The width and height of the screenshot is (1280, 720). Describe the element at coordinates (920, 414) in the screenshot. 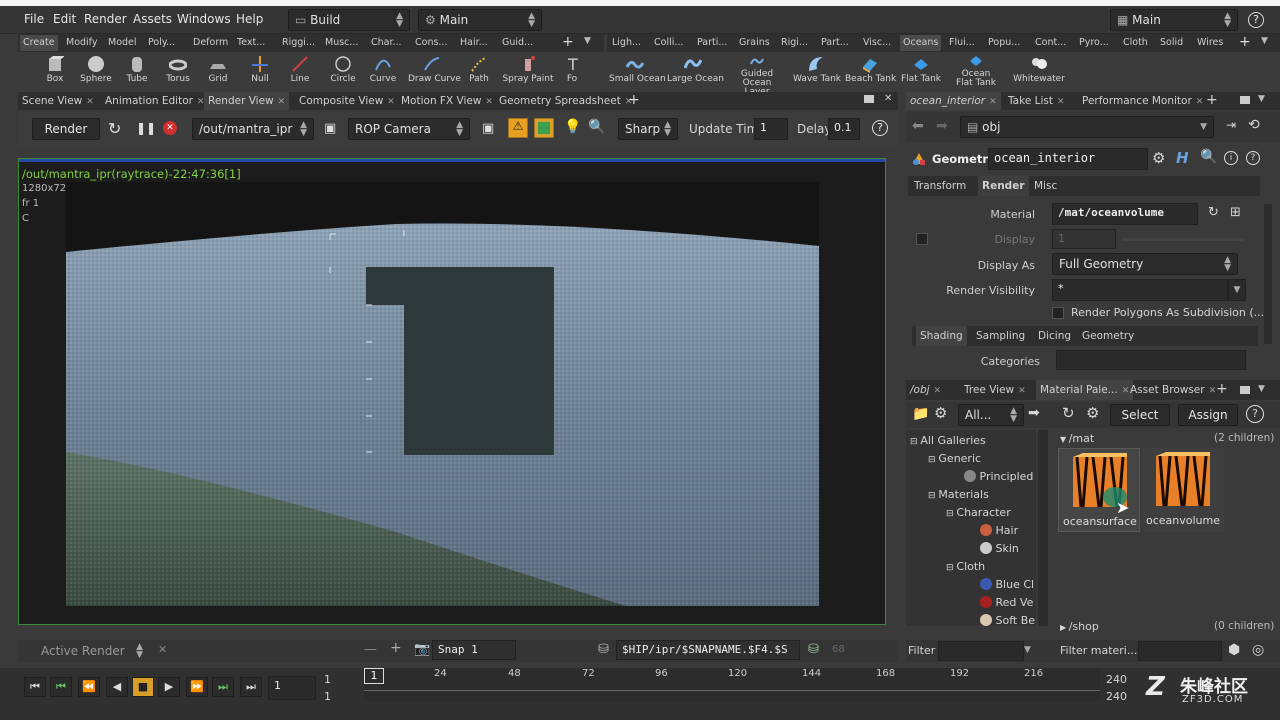

I see `folder-icon: 📁` at that location.